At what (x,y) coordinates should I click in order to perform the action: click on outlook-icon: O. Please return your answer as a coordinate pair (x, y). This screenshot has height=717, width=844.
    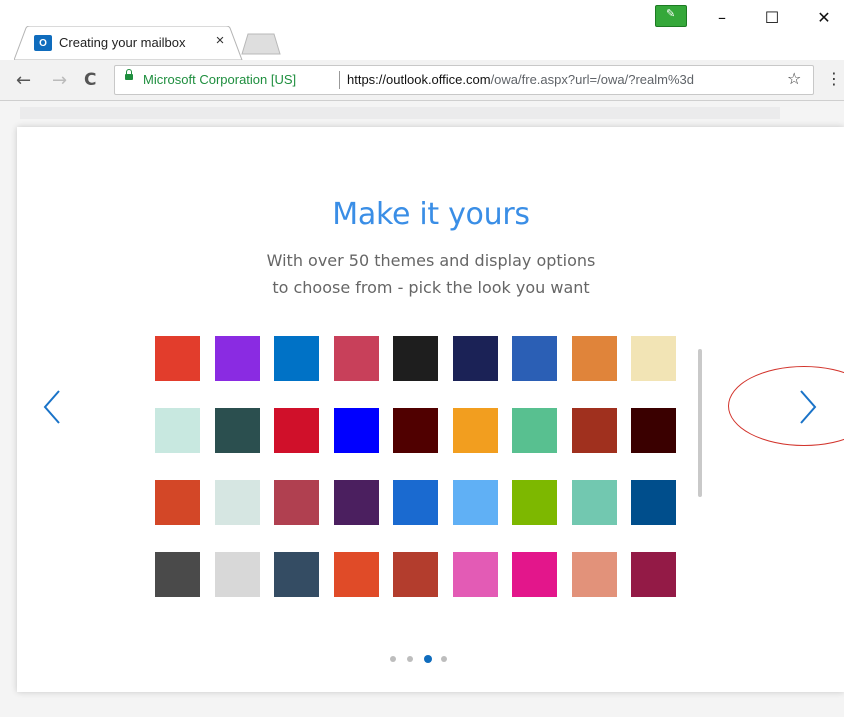
    Looking at the image, I should click on (43, 43).